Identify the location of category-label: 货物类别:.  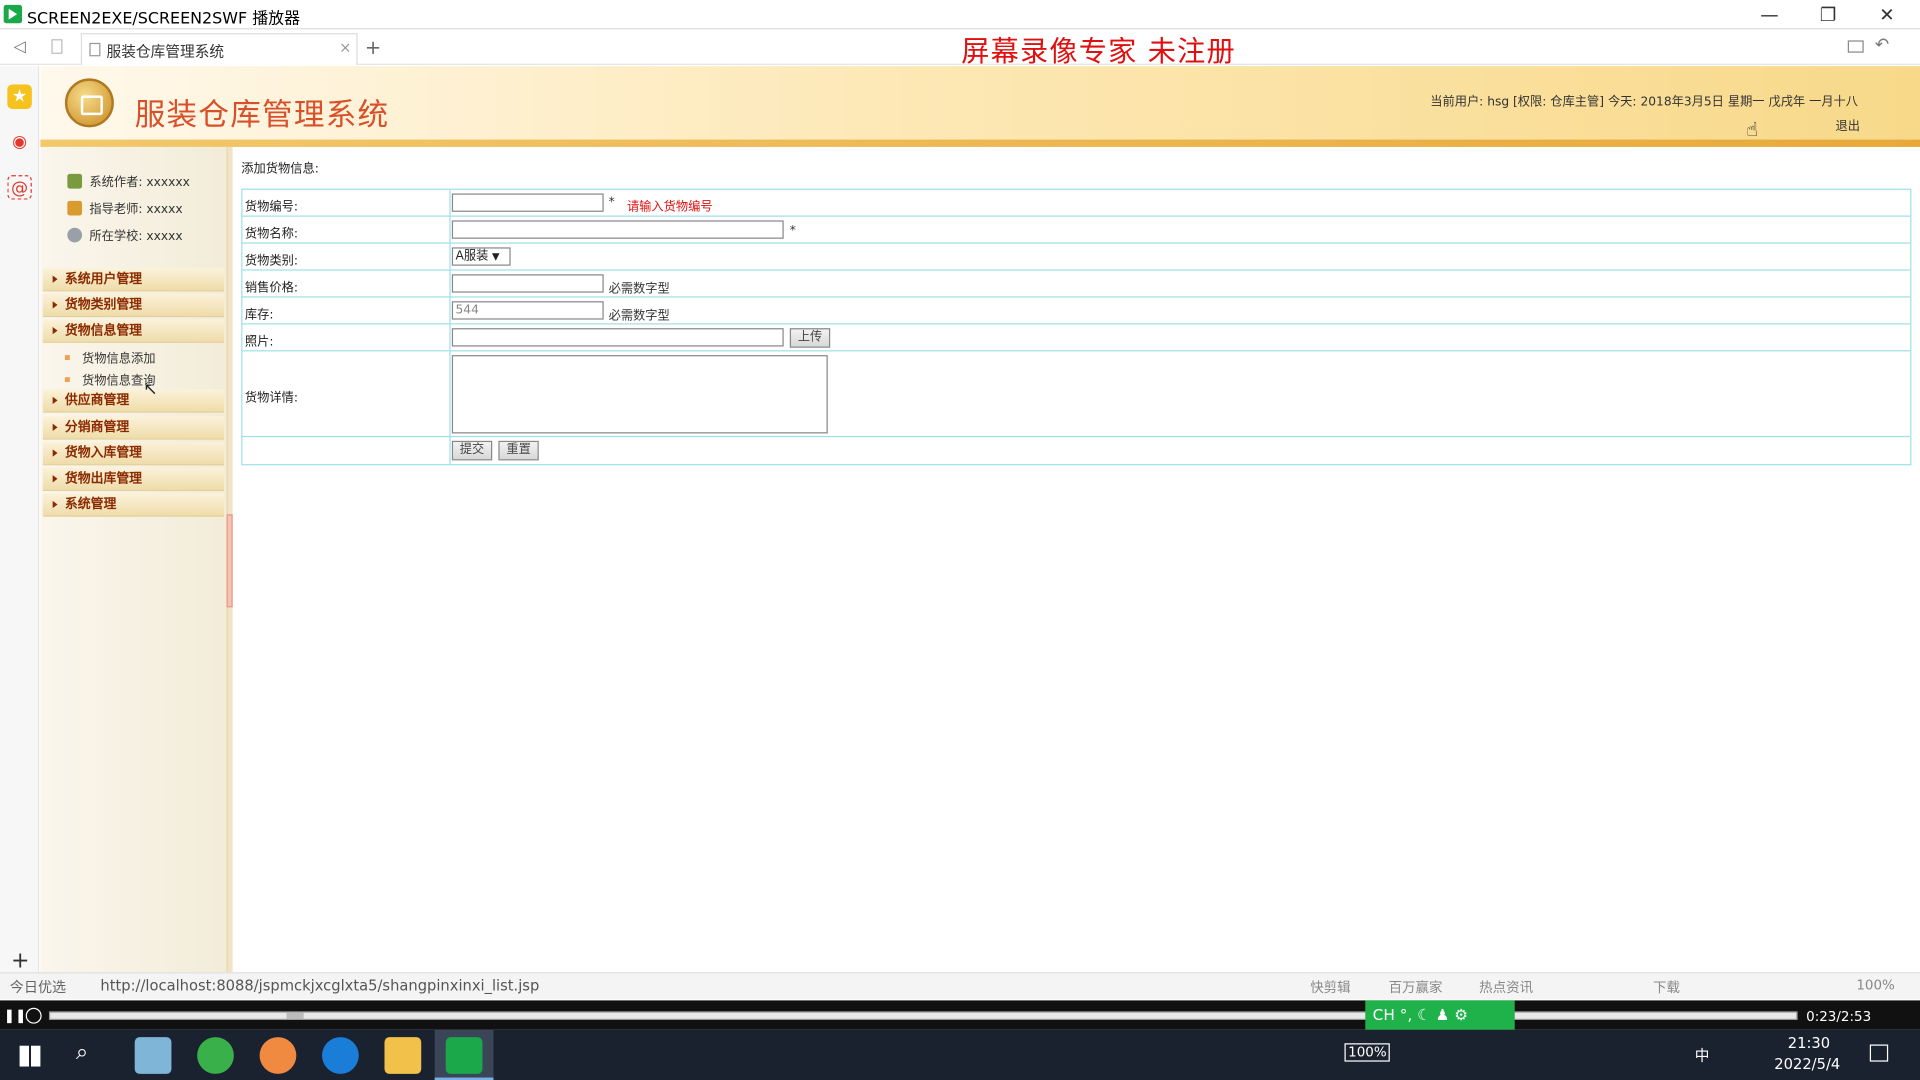
(271, 261).